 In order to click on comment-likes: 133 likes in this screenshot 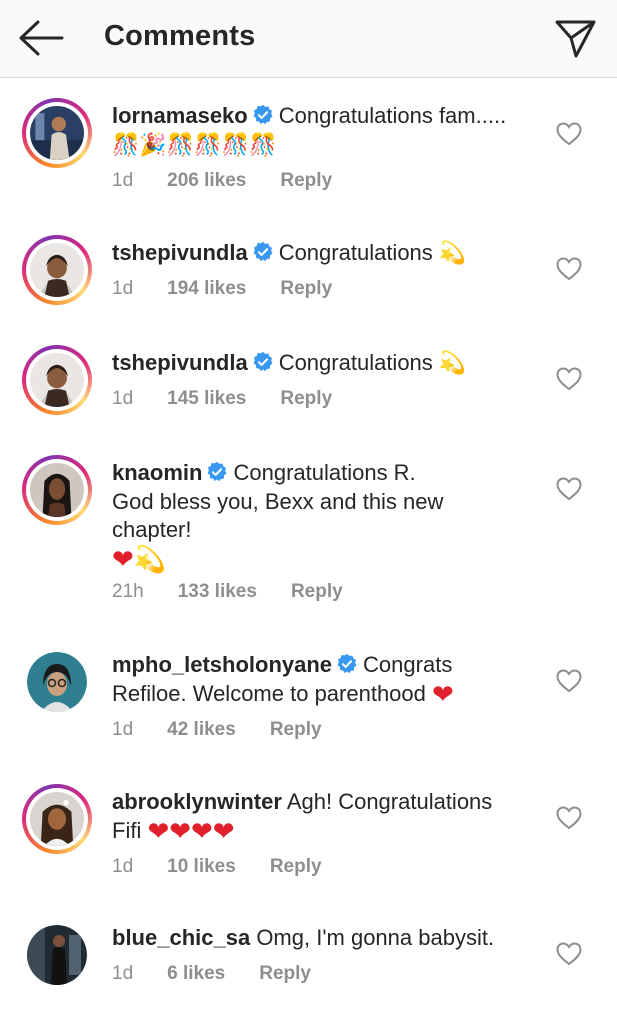, I will do `click(217, 592)`.